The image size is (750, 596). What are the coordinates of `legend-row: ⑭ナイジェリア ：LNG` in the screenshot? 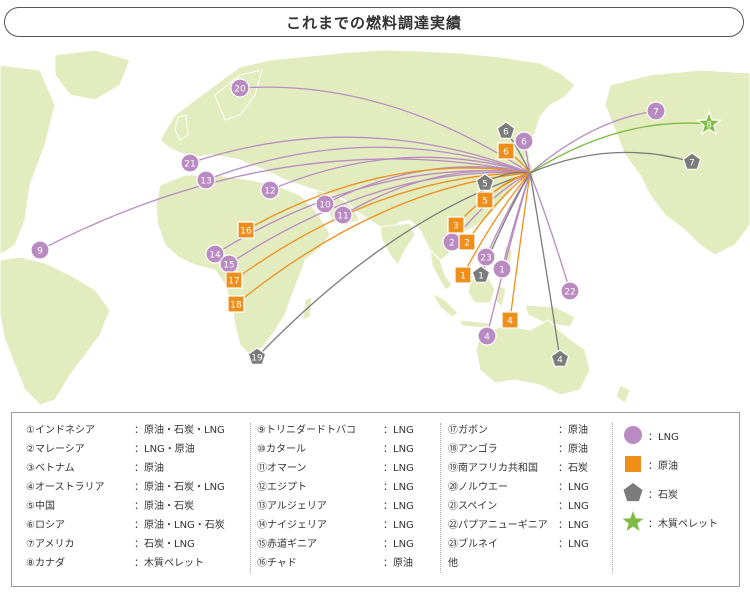 It's located at (357, 525).